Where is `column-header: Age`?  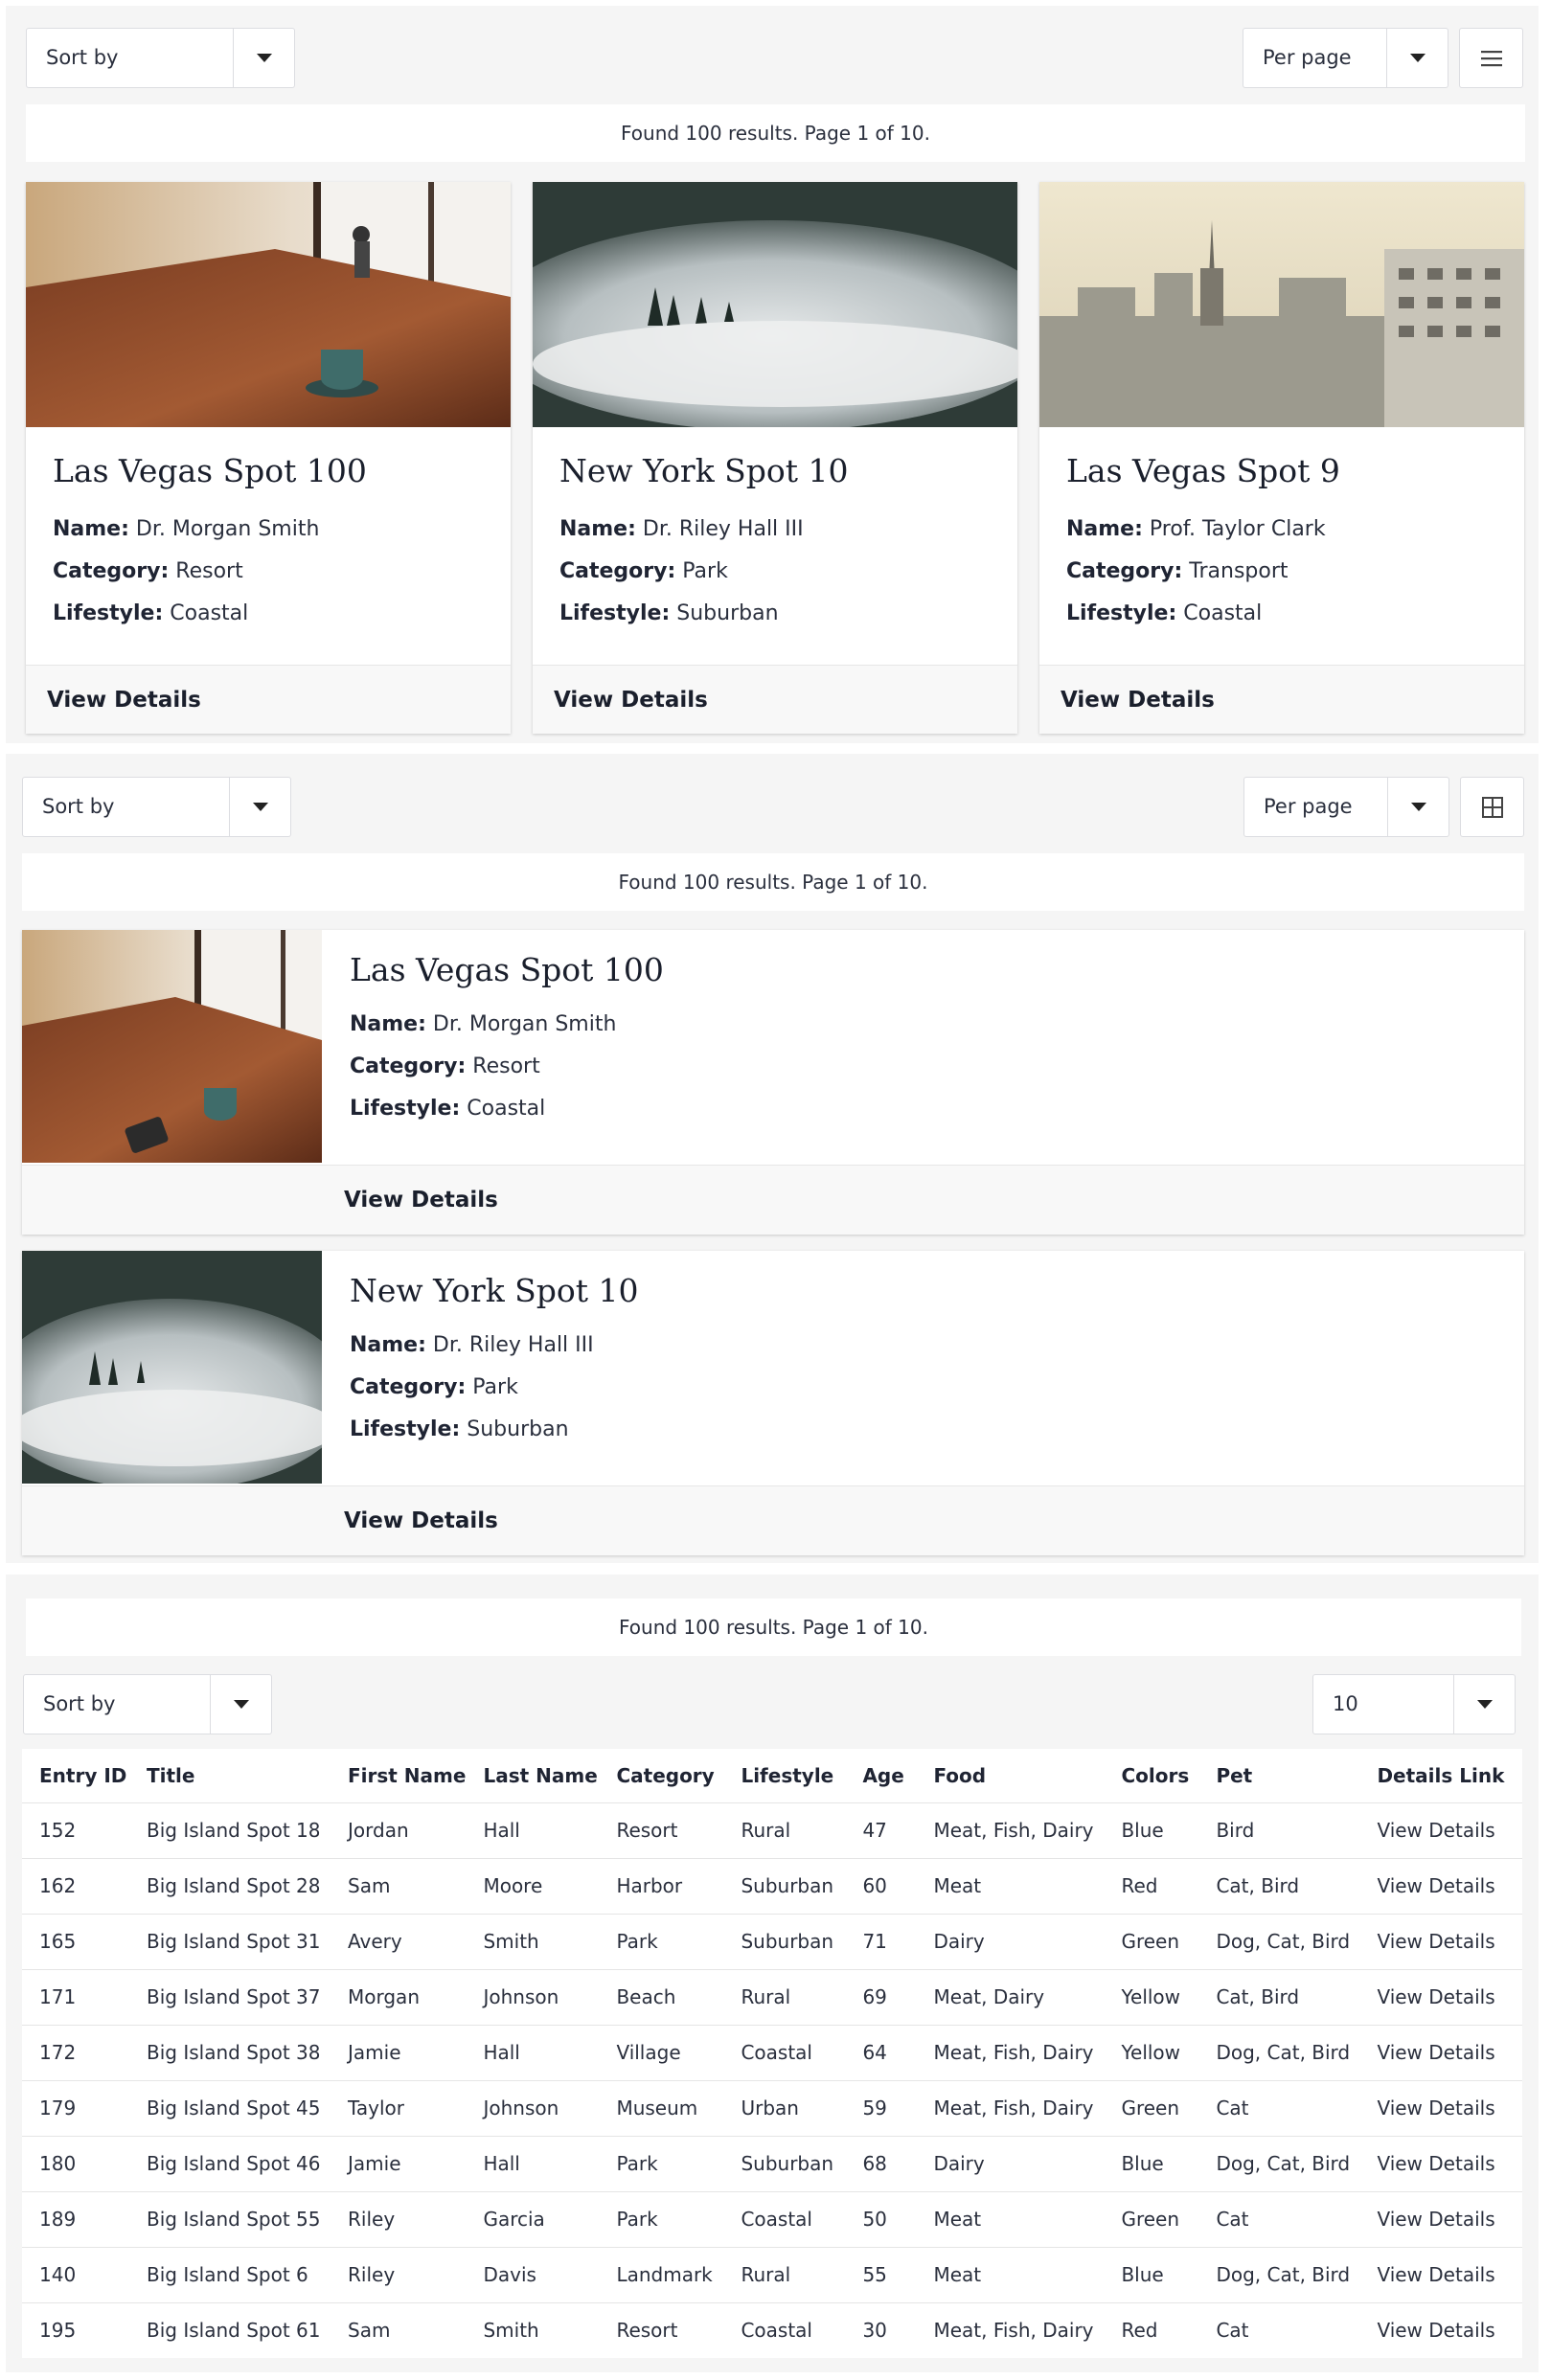
column-header: Age is located at coordinates (880, 1775).